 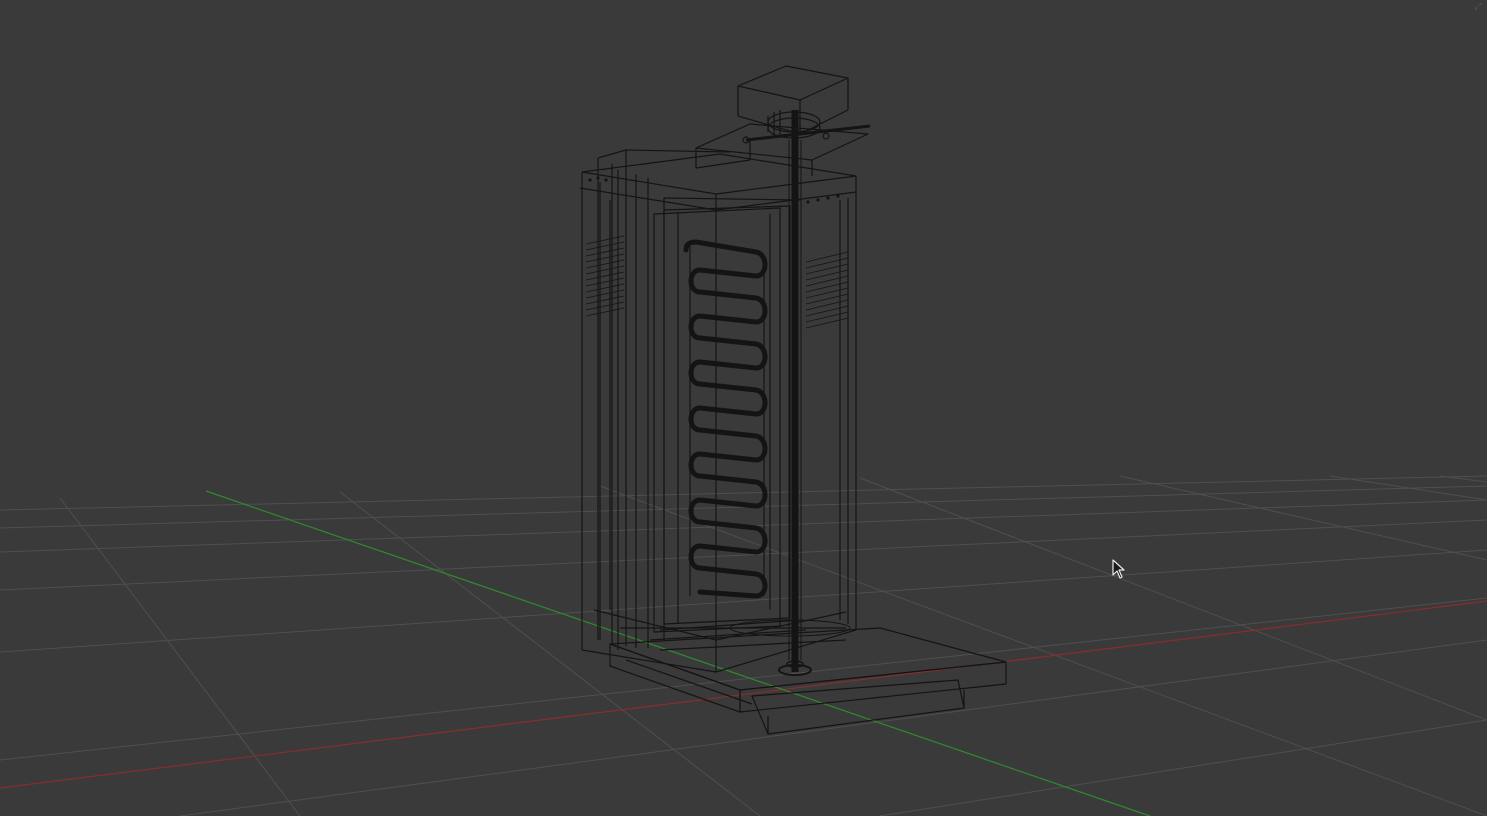 What do you see at coordinates (1118, 569) in the screenshot?
I see `mouse-pointer-icon` at bounding box center [1118, 569].